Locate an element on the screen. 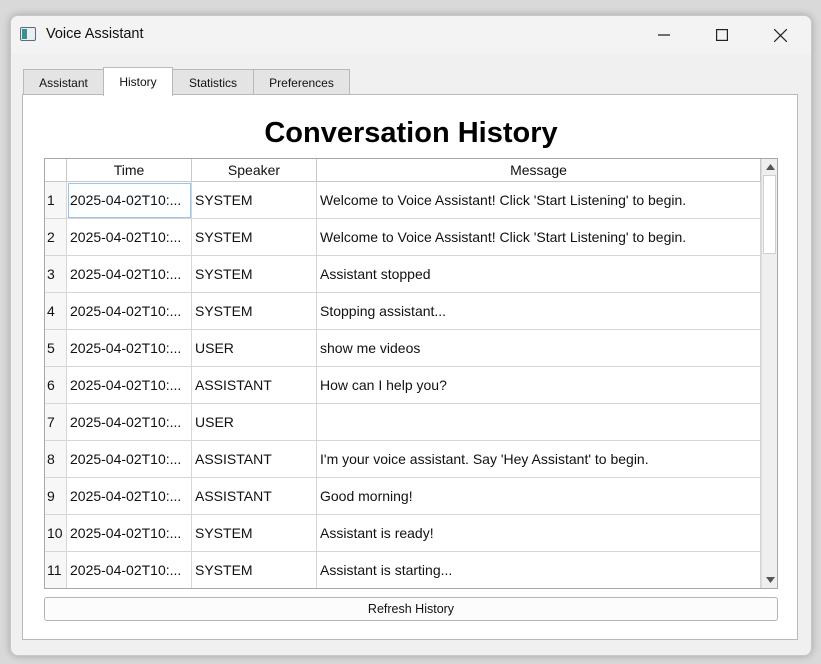  row-number: 10 is located at coordinates (56, 533).